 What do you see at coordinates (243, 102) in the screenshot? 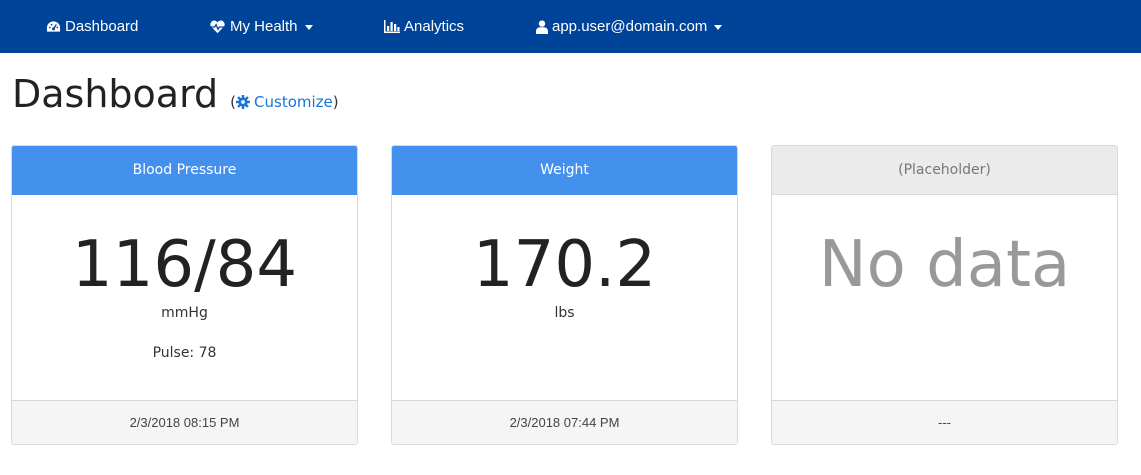
I see `gear-icon` at bounding box center [243, 102].